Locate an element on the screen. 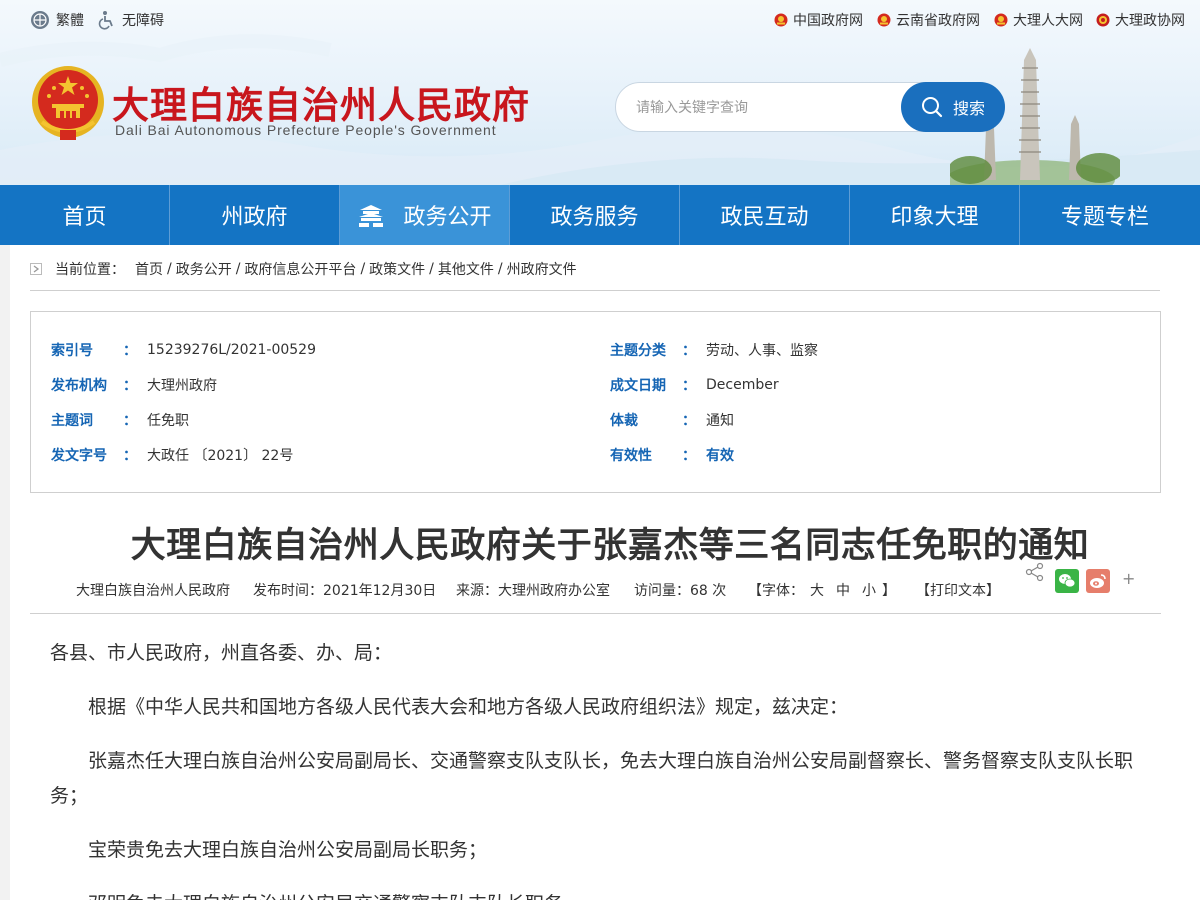 This screenshot has width=1200, height=900. breadcrumb-item-other-docs: 其他文件 is located at coordinates (466, 269).